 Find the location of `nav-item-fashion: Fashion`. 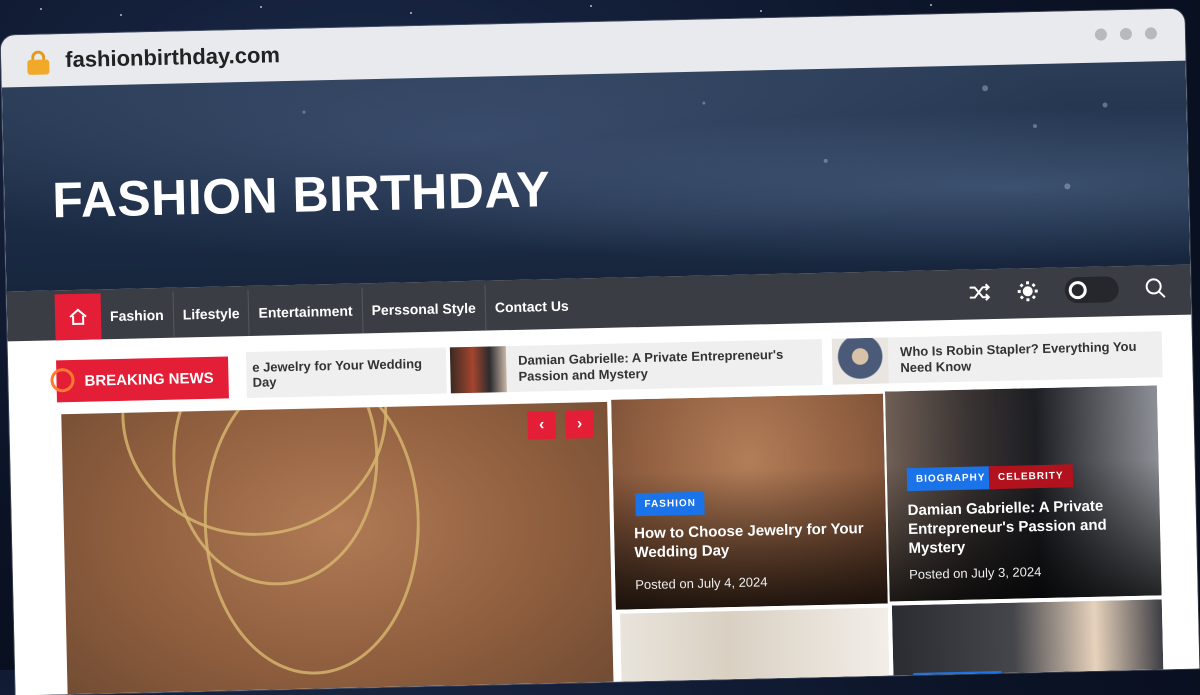

nav-item-fashion: Fashion is located at coordinates (138, 316).